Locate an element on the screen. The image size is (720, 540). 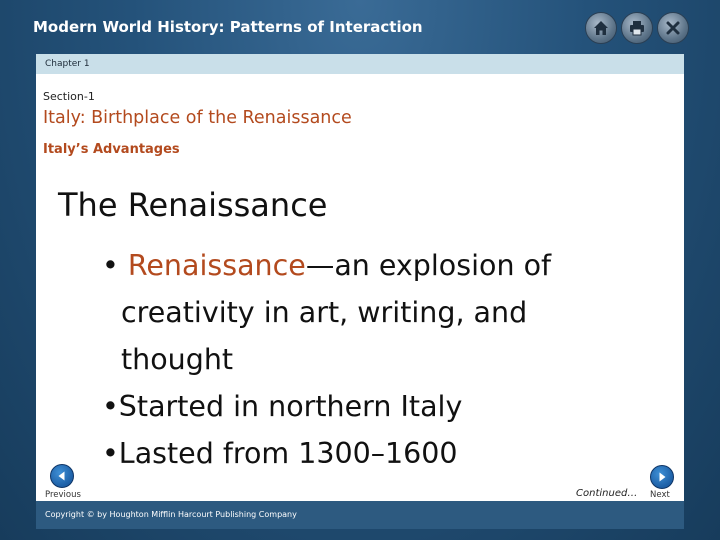
previous-button is located at coordinates (62, 476).